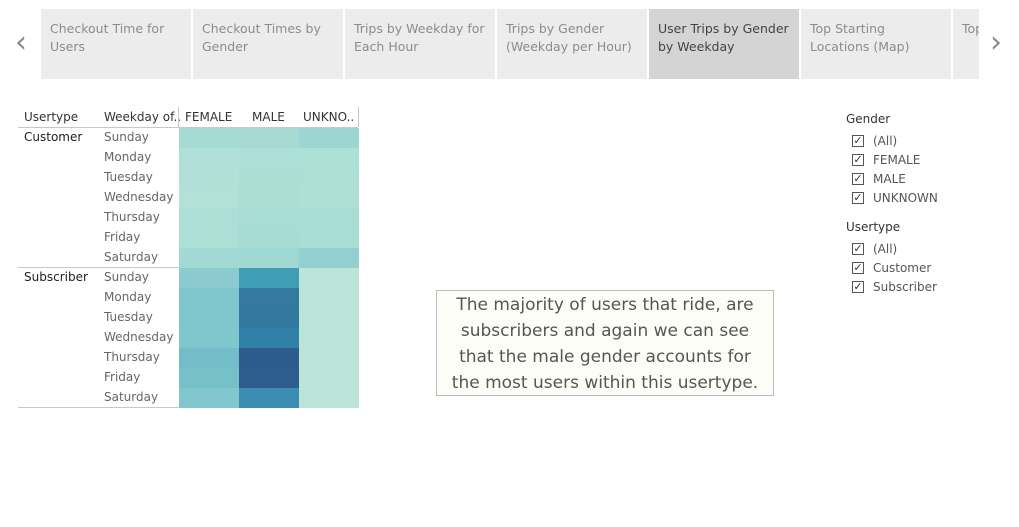 This screenshot has height=527, width=1019. What do you see at coordinates (966, 44) in the screenshot?
I see `tab-top-partial: Top (M` at bounding box center [966, 44].